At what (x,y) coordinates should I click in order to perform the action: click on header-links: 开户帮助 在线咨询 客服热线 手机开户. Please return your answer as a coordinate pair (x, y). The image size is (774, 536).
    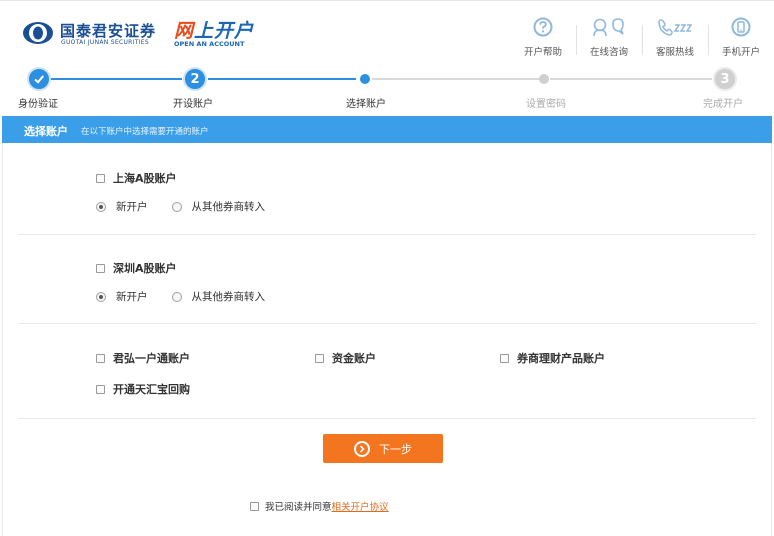
    Looking at the image, I should click on (642, 37).